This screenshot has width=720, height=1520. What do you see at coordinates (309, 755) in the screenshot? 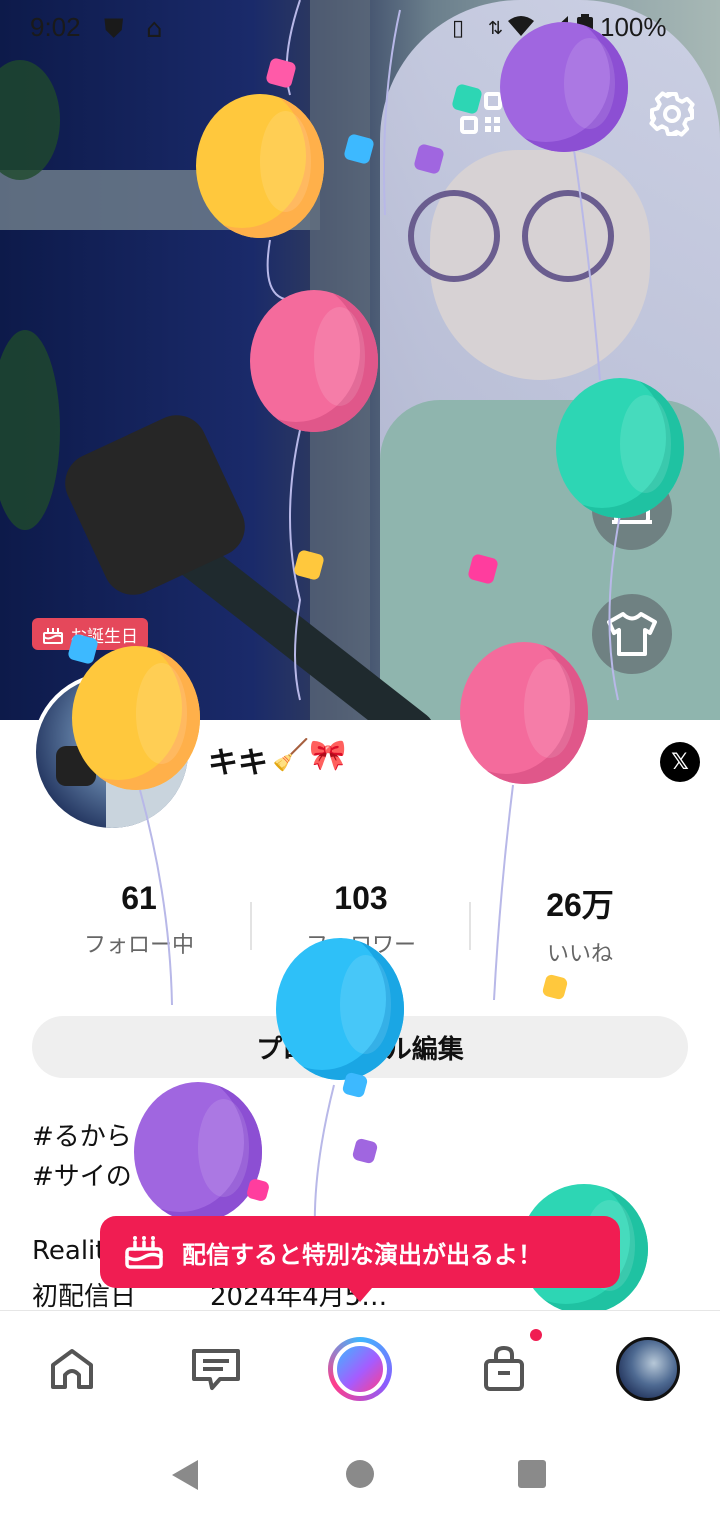
I see `profile-name-emoji: 🧹🎀` at bounding box center [309, 755].